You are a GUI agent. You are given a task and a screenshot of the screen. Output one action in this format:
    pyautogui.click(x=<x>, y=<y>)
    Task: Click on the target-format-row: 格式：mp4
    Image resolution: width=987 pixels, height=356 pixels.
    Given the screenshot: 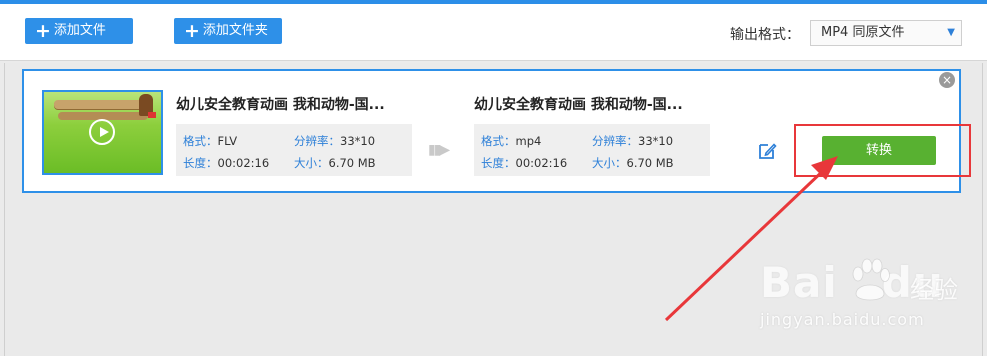 What is the action you would take?
    pyautogui.click(x=511, y=141)
    